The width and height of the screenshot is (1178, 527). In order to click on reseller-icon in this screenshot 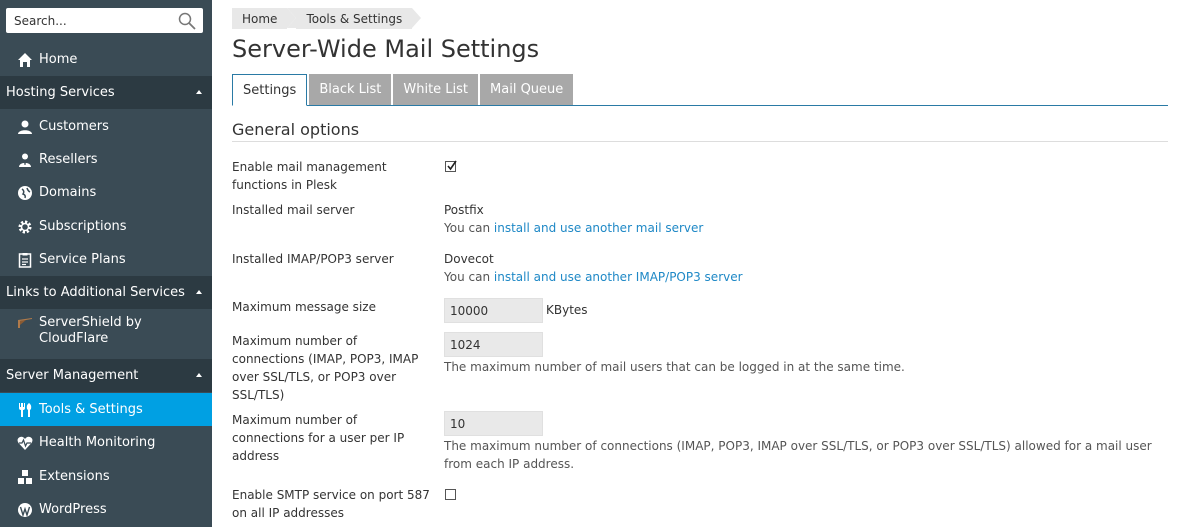, I will do `click(25, 160)`.